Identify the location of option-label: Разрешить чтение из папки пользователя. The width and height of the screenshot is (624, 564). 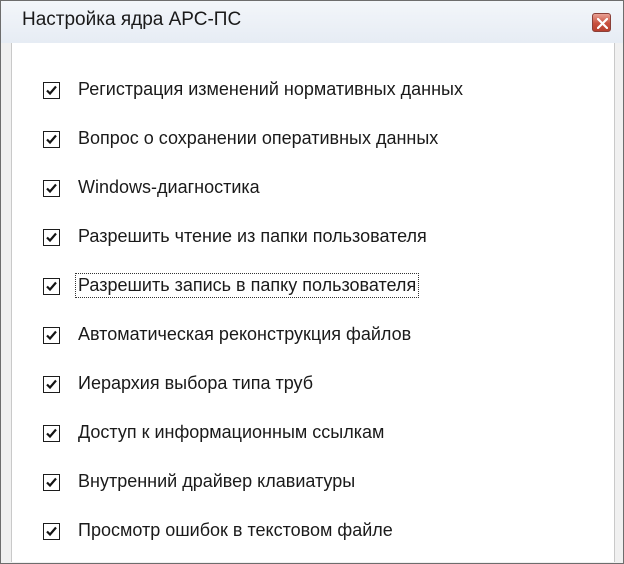
(252, 236).